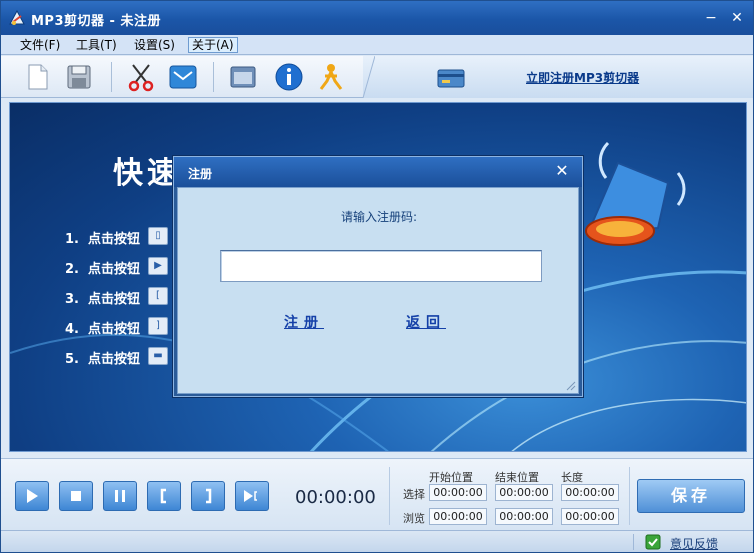 The image size is (754, 553). Describe the element at coordinates (213, 45) in the screenshot. I see `menu-about: 关于(A)` at that location.